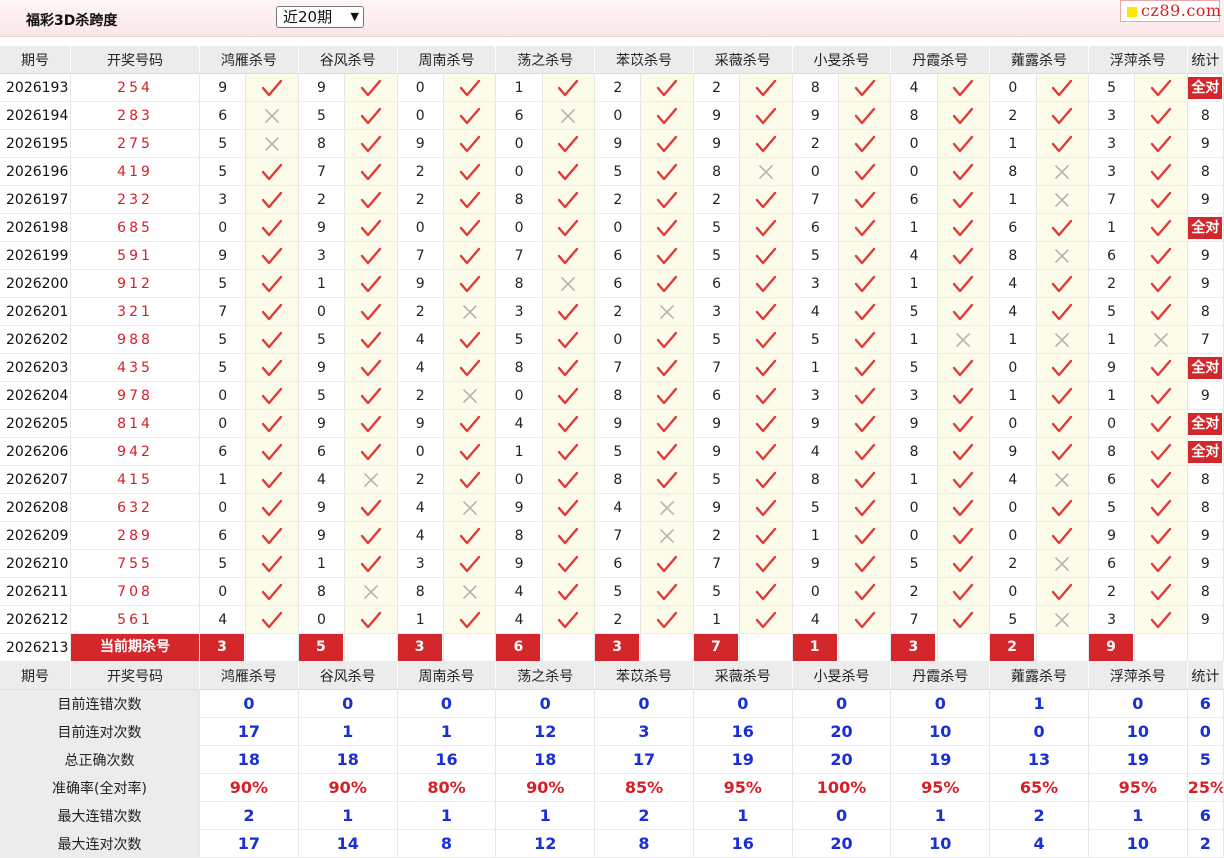  What do you see at coordinates (447, 815) in the screenshot?
I see `summary-value: 1` at bounding box center [447, 815].